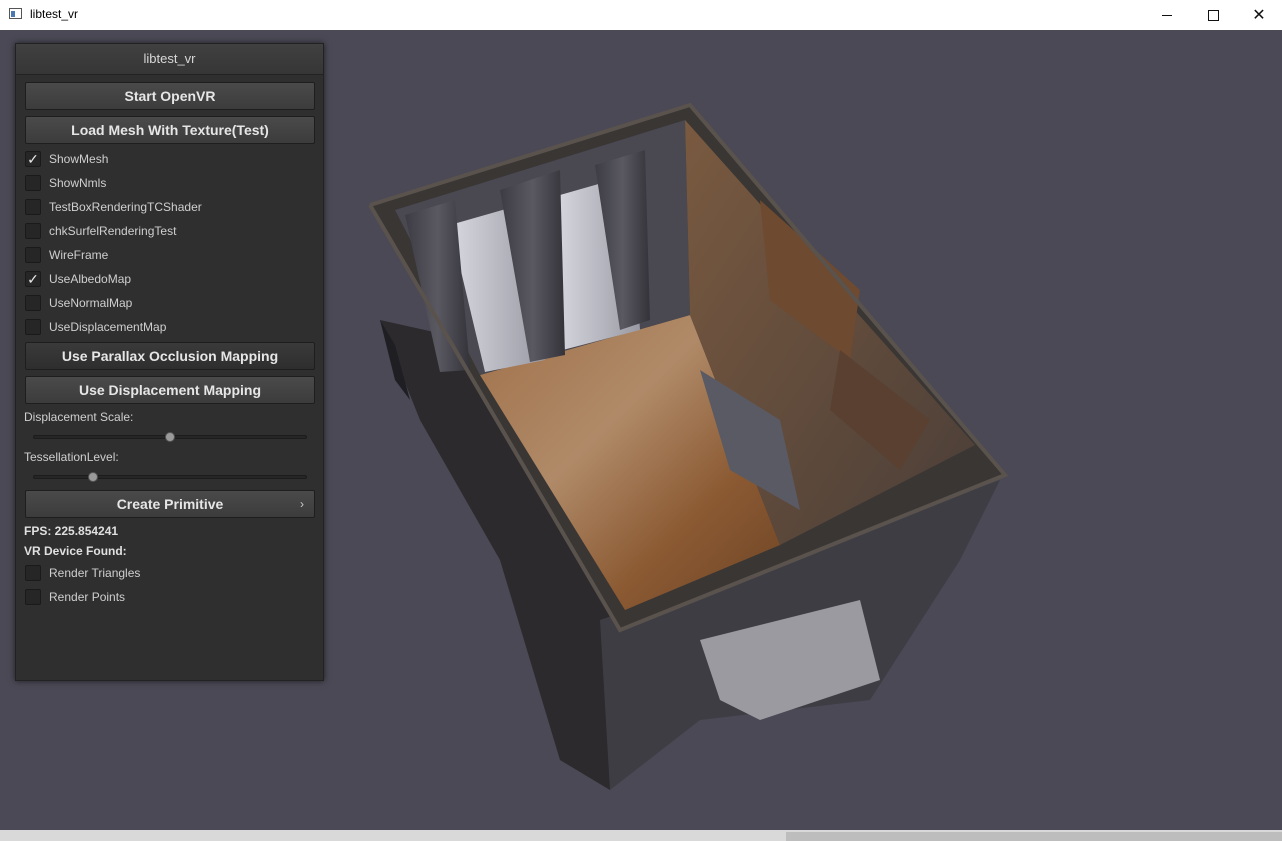 The height and width of the screenshot is (841, 1282). I want to click on minimize-button, so click(1167, 15).